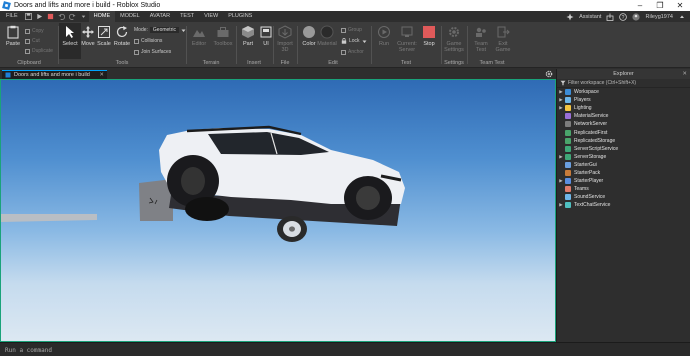 The width and height of the screenshot is (690, 356). Describe the element at coordinates (590, 17) in the screenshot. I see `assistant-button: Assistant` at that location.